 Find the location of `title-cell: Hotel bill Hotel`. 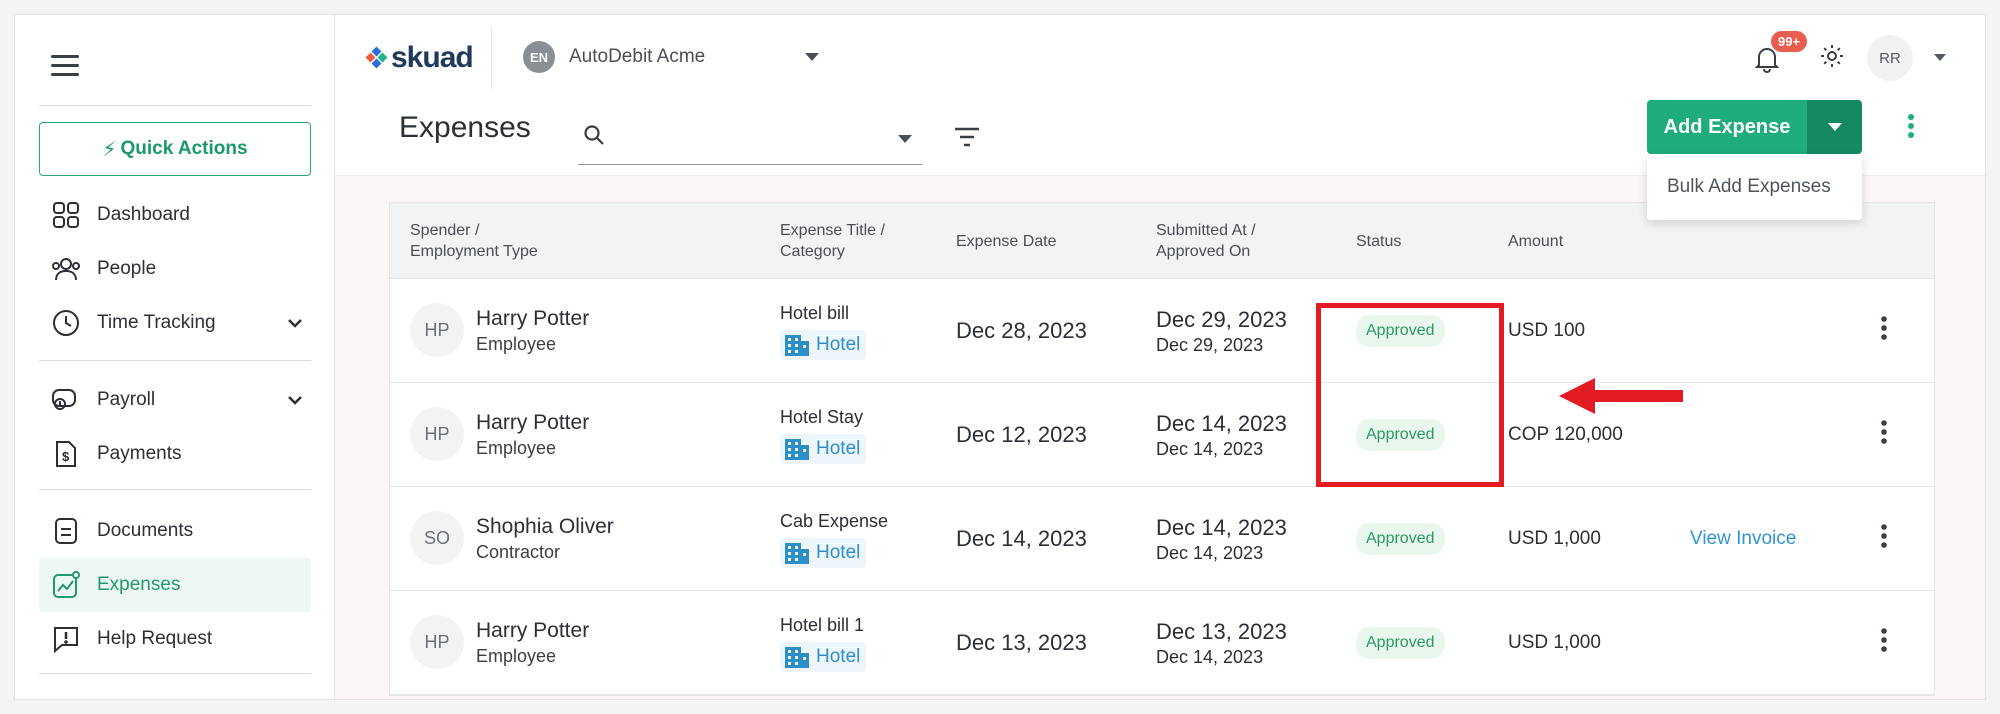

title-cell: Hotel bill Hotel is located at coordinates (823, 331).